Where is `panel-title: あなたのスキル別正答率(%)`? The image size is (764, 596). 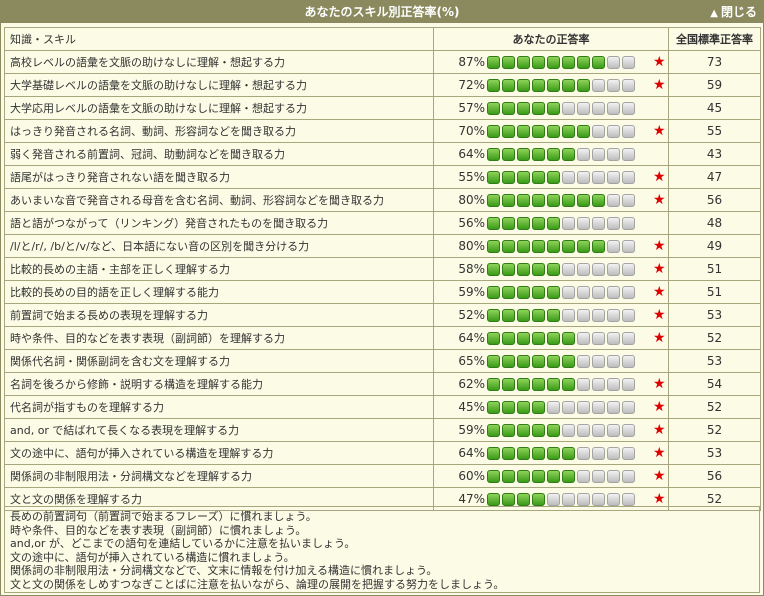 panel-title: あなたのスキル別正答率(%) is located at coordinates (382, 12).